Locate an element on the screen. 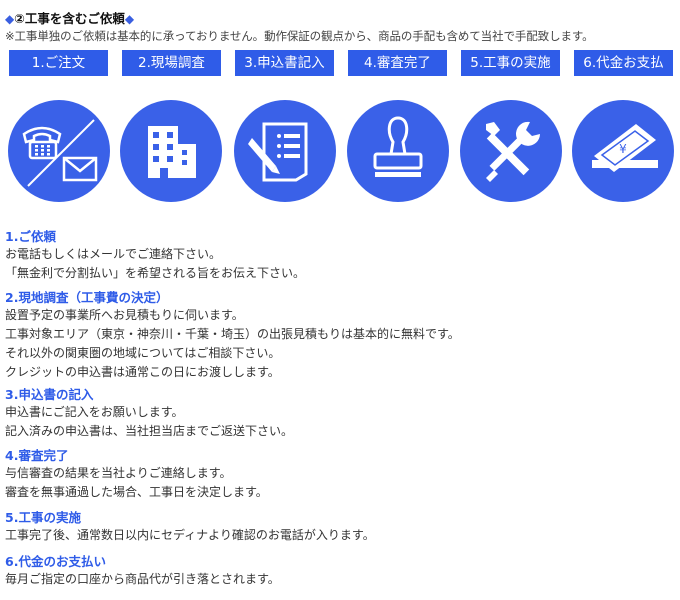 The width and height of the screenshot is (680, 600). money-icon: ¥ is located at coordinates (623, 151).